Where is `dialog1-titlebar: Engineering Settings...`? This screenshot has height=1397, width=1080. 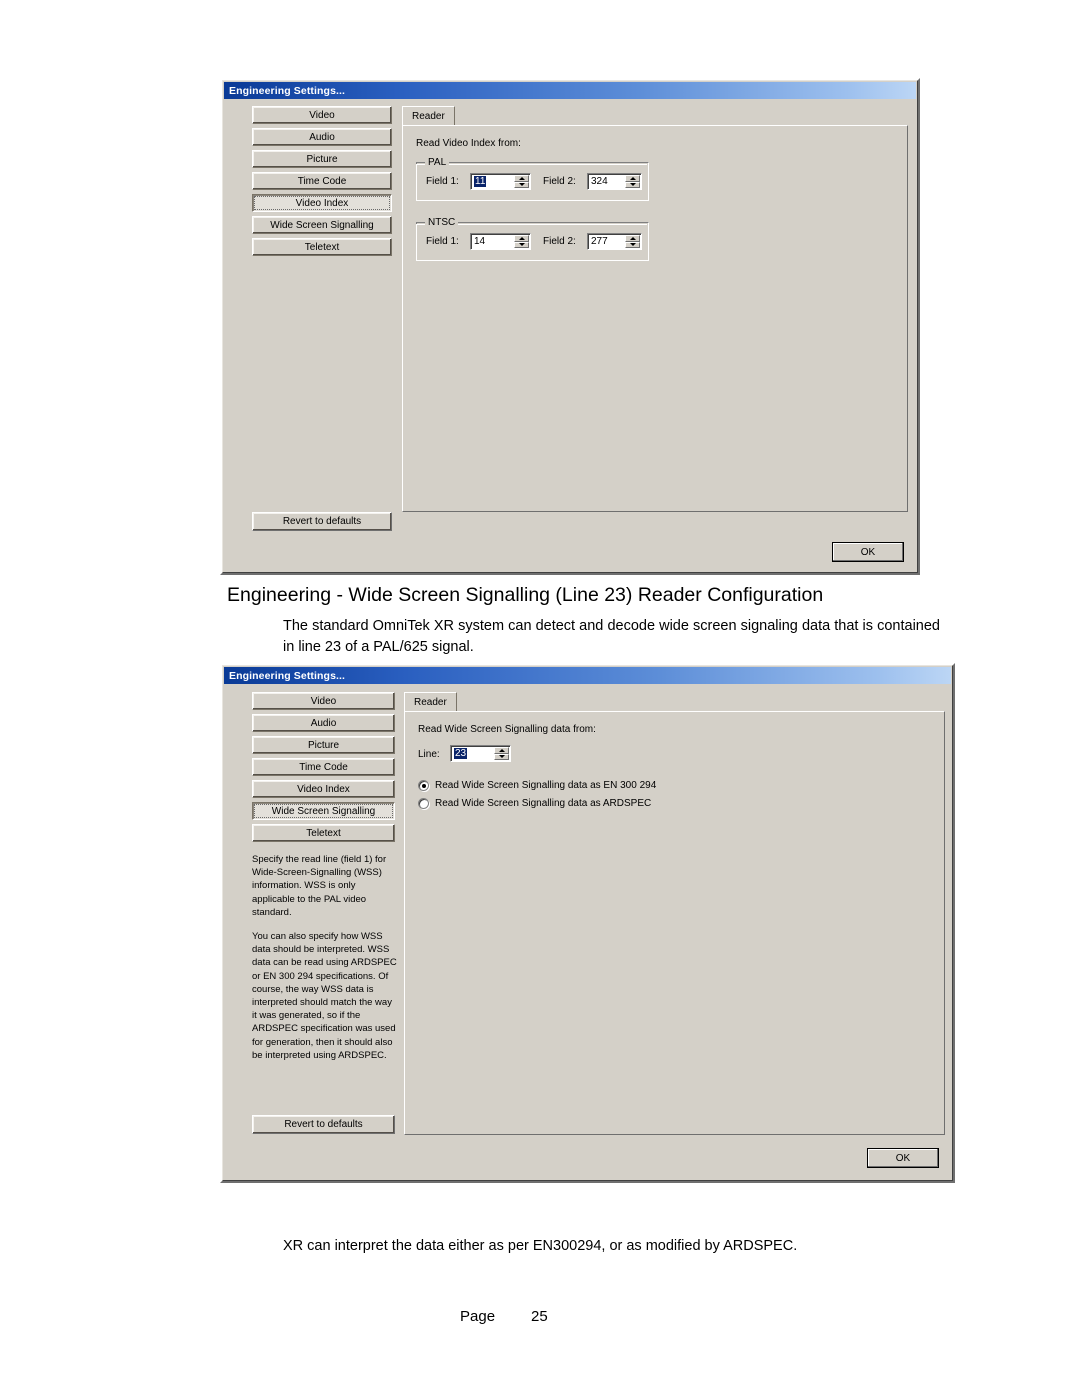 dialog1-titlebar: Engineering Settings... is located at coordinates (570, 90).